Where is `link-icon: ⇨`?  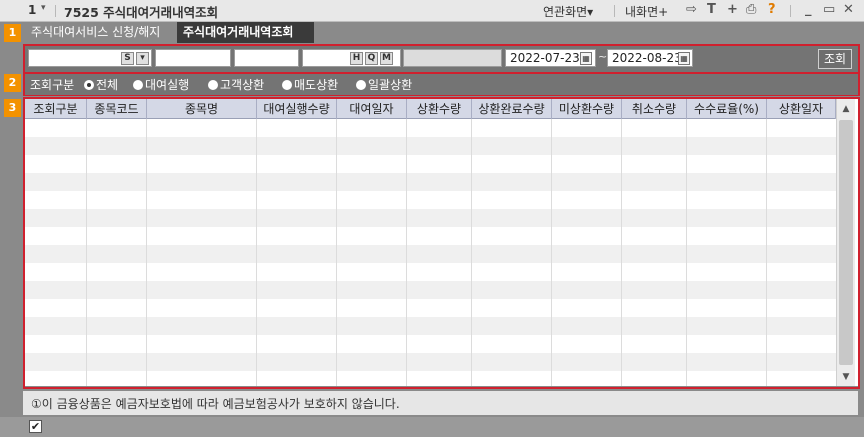
link-icon: ⇨ is located at coordinates (691, 10).